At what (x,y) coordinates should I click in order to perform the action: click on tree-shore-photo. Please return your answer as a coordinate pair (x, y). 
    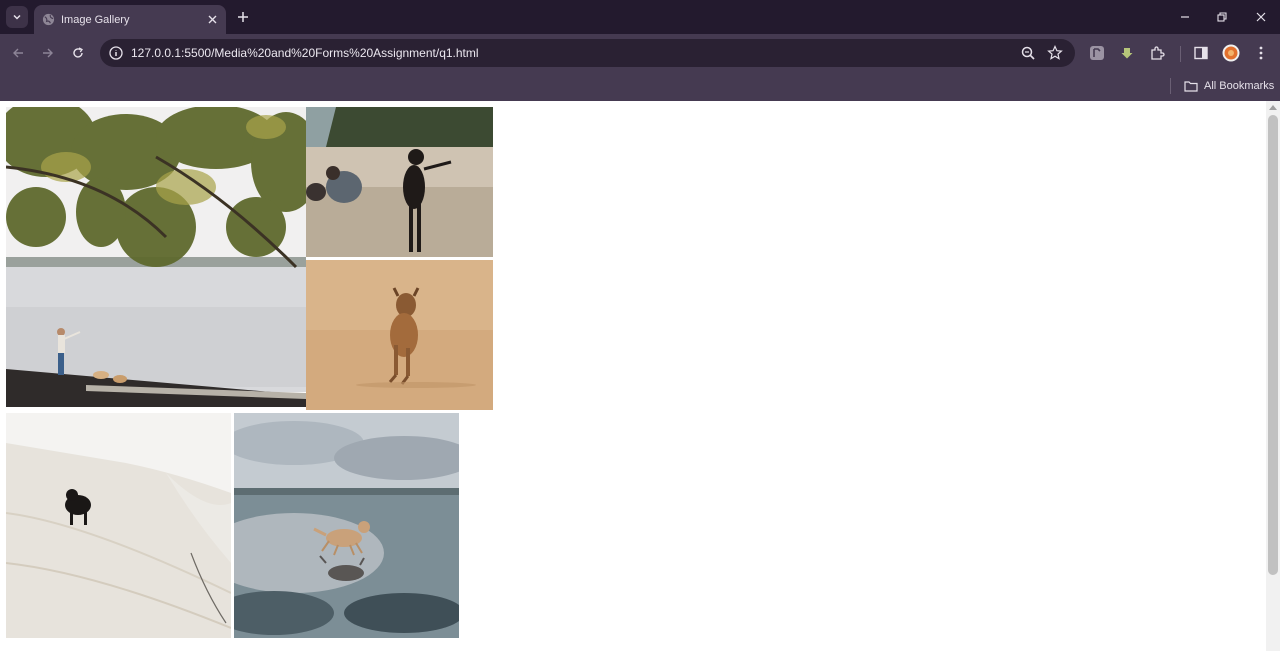
    Looking at the image, I should click on (156, 257).